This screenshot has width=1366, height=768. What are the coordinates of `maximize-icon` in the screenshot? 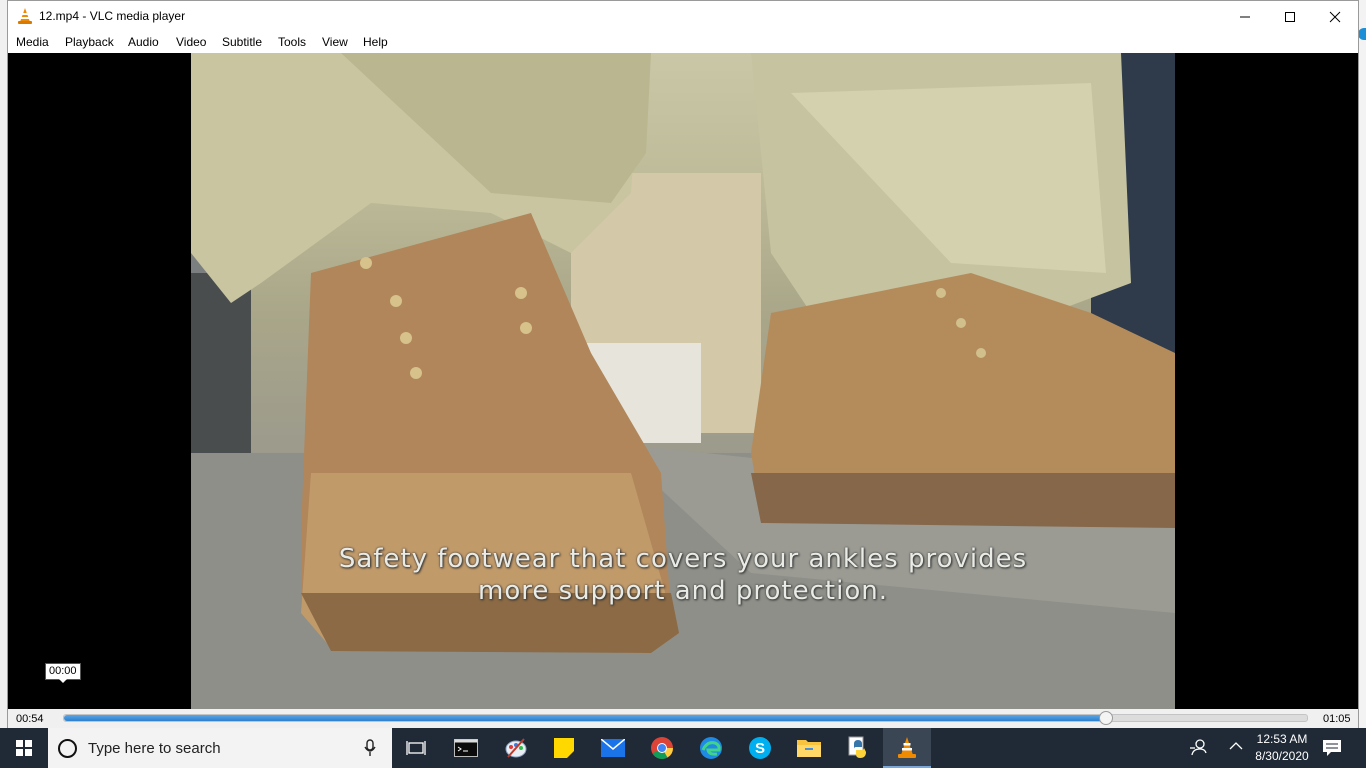 It's located at (1290, 16).